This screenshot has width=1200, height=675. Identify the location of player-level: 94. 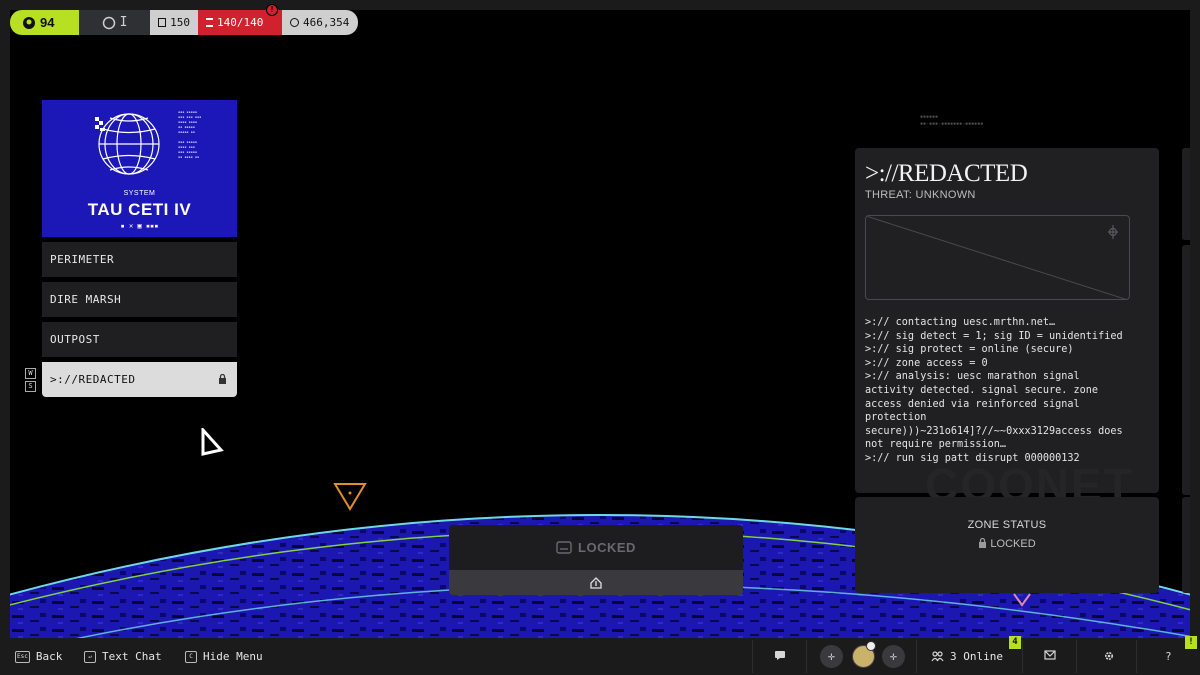
(44, 22).